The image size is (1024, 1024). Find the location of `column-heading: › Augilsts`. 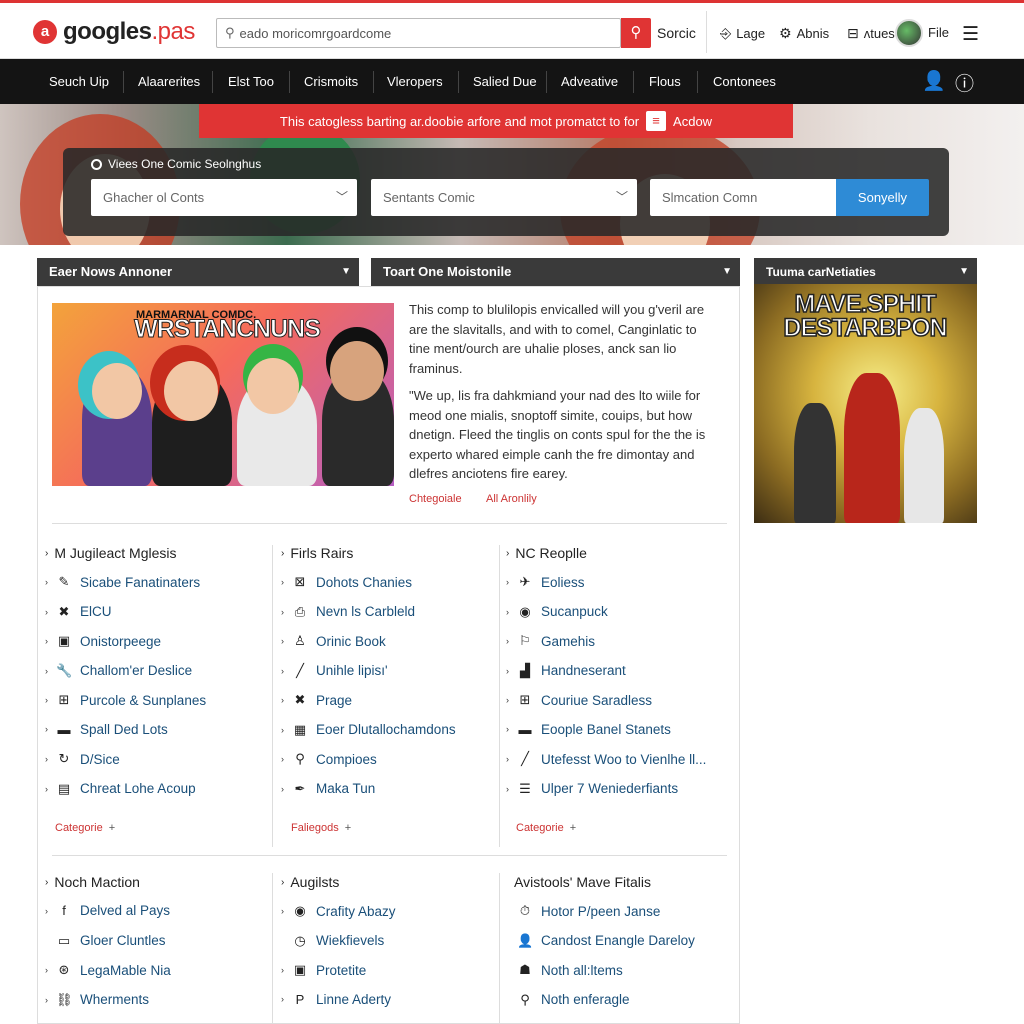

column-heading: › Augilsts is located at coordinates (310, 882).